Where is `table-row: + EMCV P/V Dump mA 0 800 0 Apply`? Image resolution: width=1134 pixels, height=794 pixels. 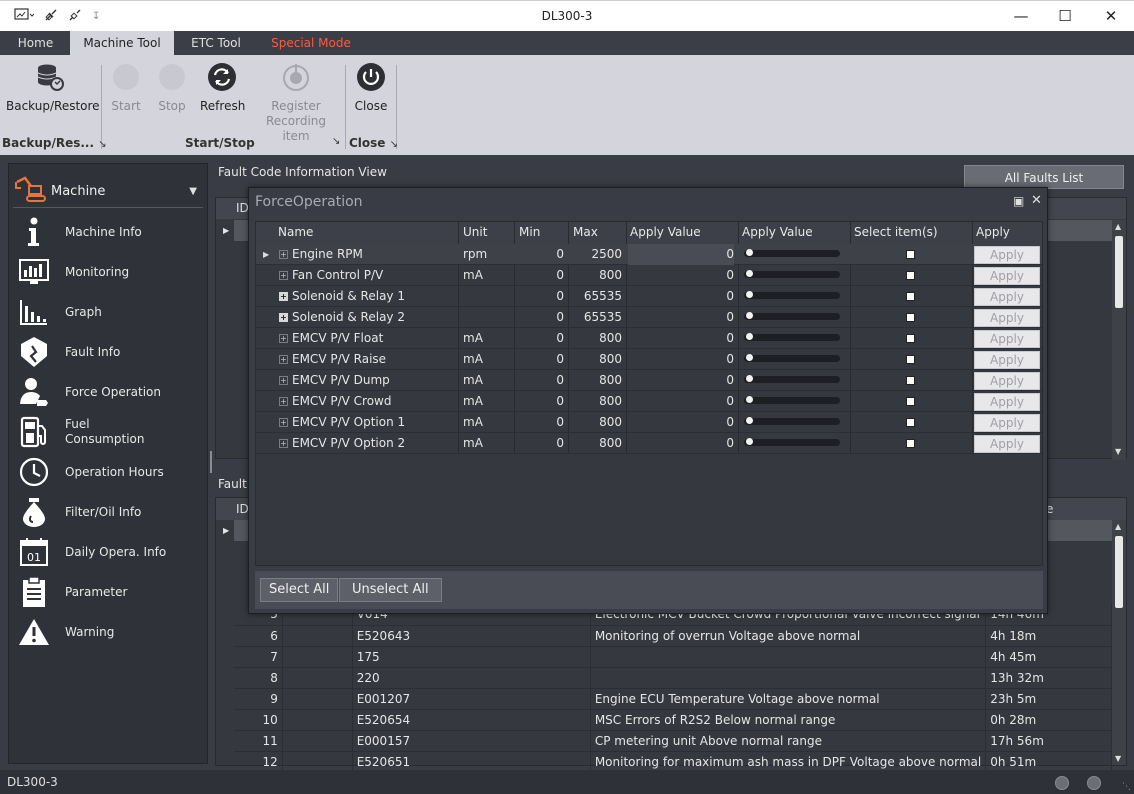 table-row: + EMCV P/V Dump mA 0 800 0 Apply is located at coordinates (649, 380).